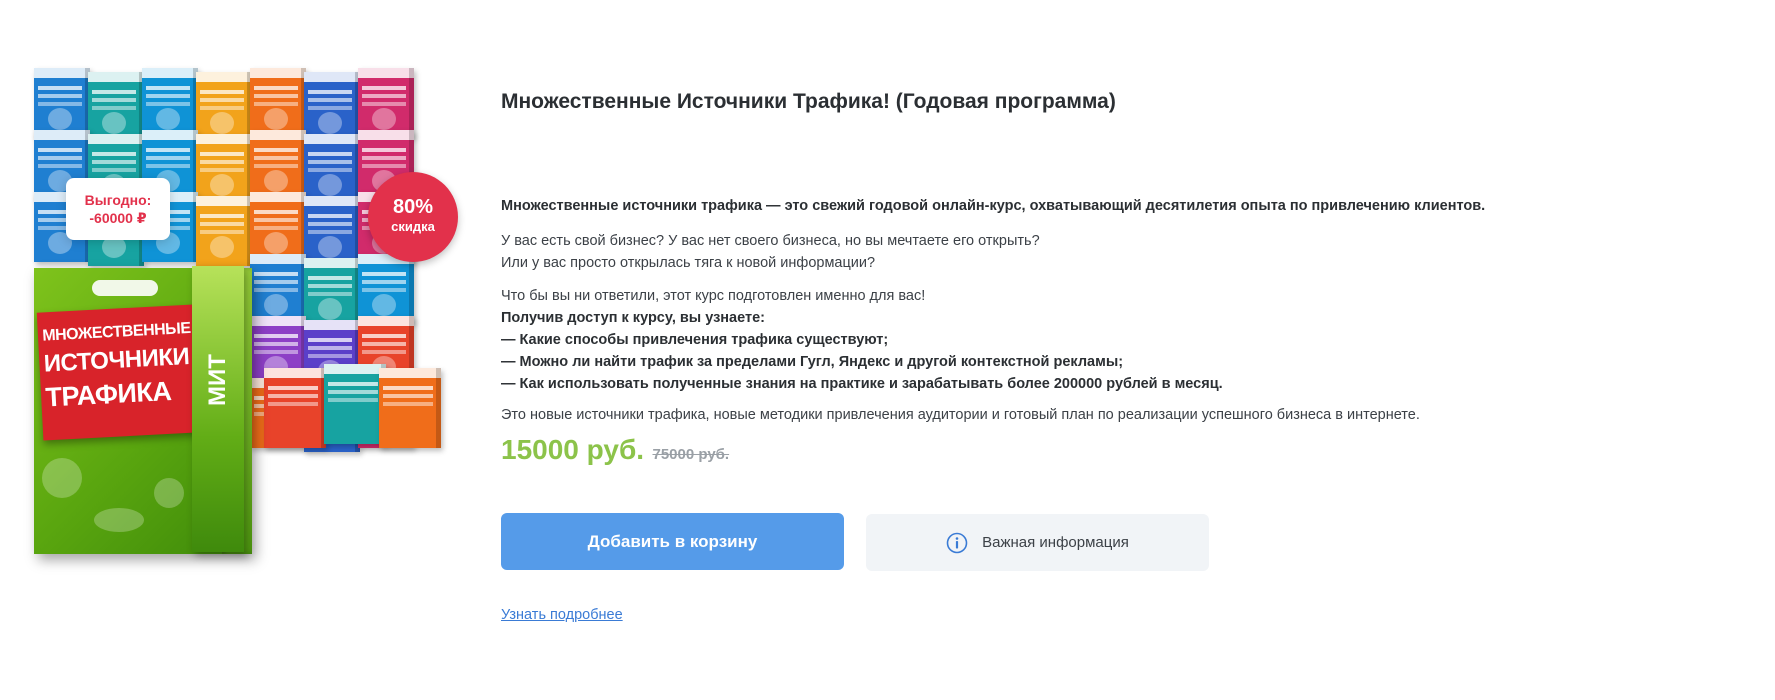 Image resolution: width=1775 pixels, height=700 pixels. I want to click on old-price: 75000 руб., so click(691, 454).